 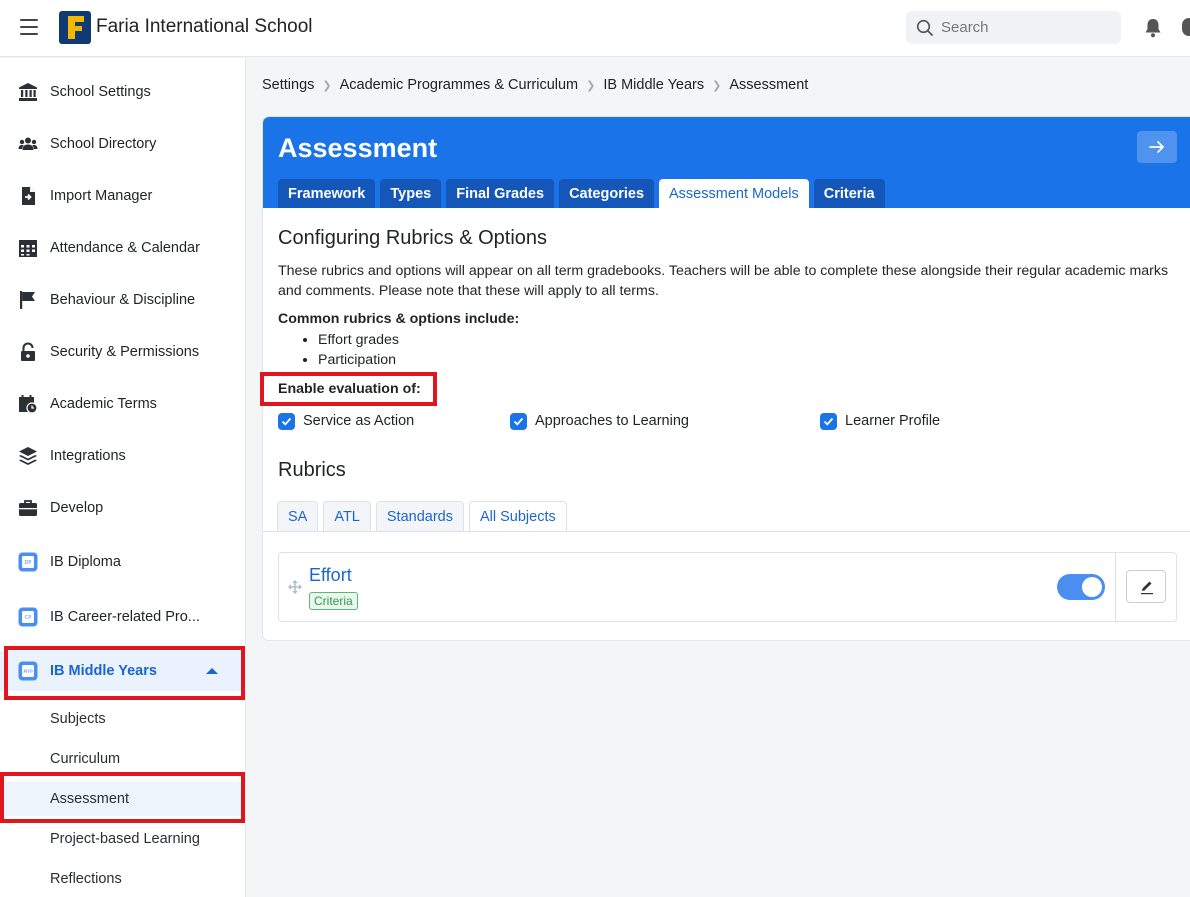 I want to click on tab-categories: Categories, so click(x=607, y=193).